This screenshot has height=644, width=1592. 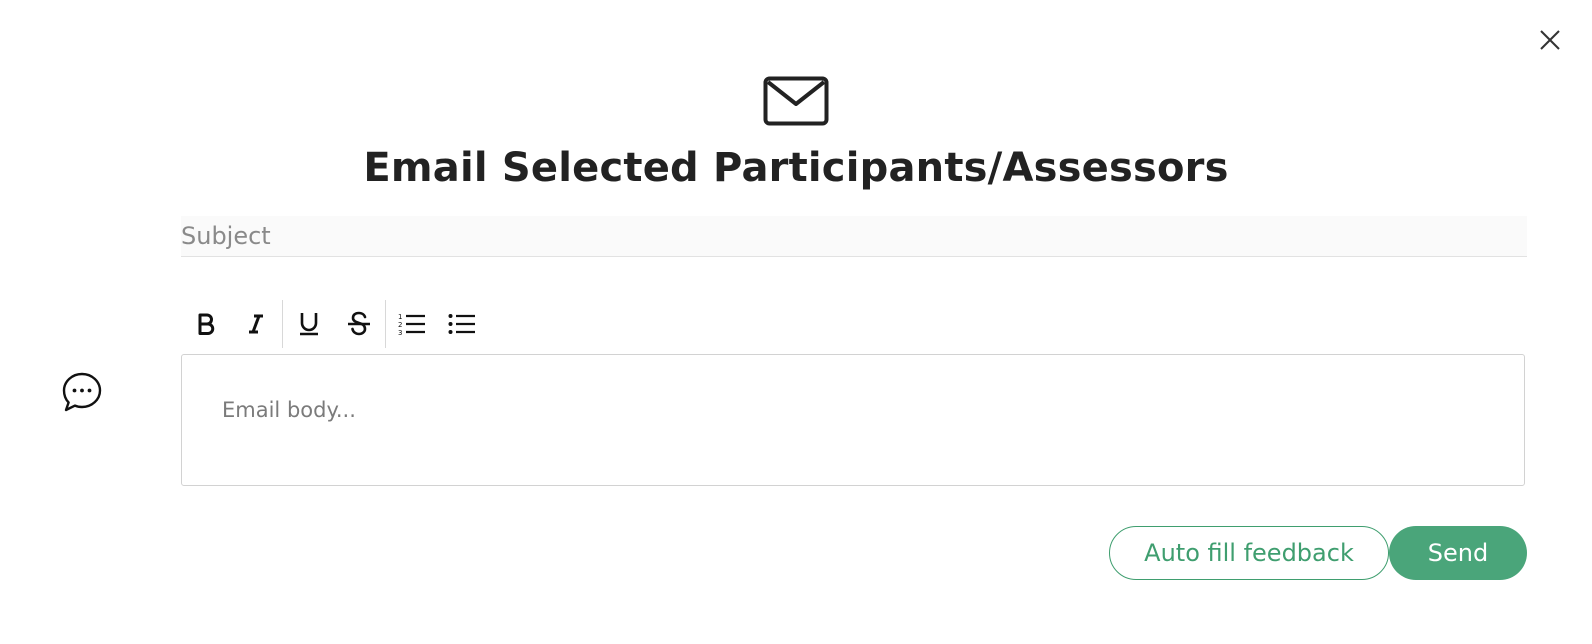 I want to click on bullet-list-button, so click(x=462, y=324).